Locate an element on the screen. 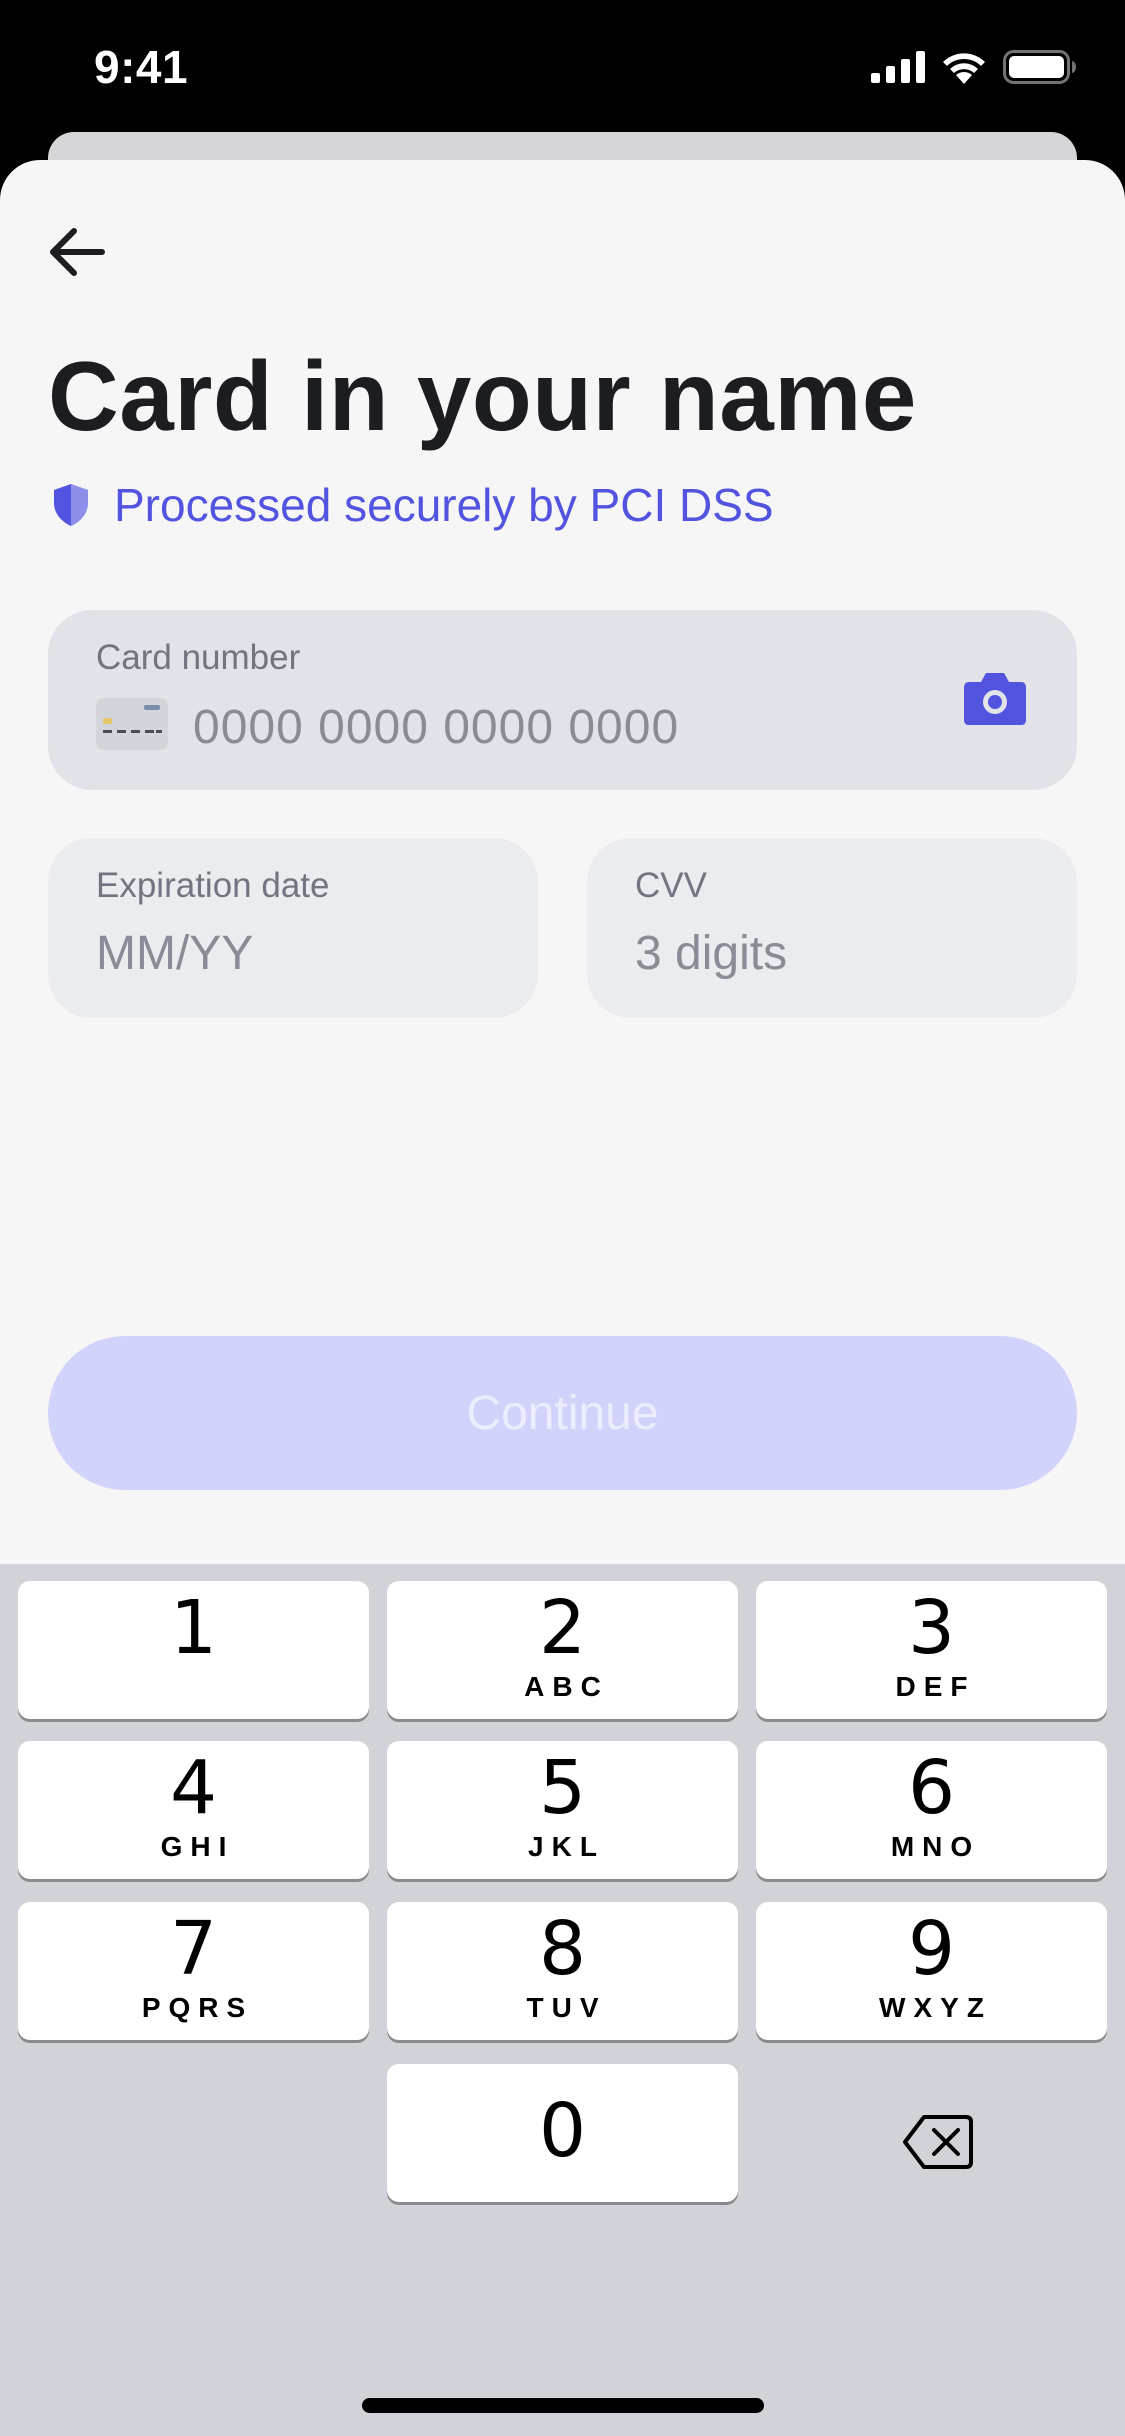 This screenshot has width=1125, height=2436. key-letters: MNO is located at coordinates (935, 1846).